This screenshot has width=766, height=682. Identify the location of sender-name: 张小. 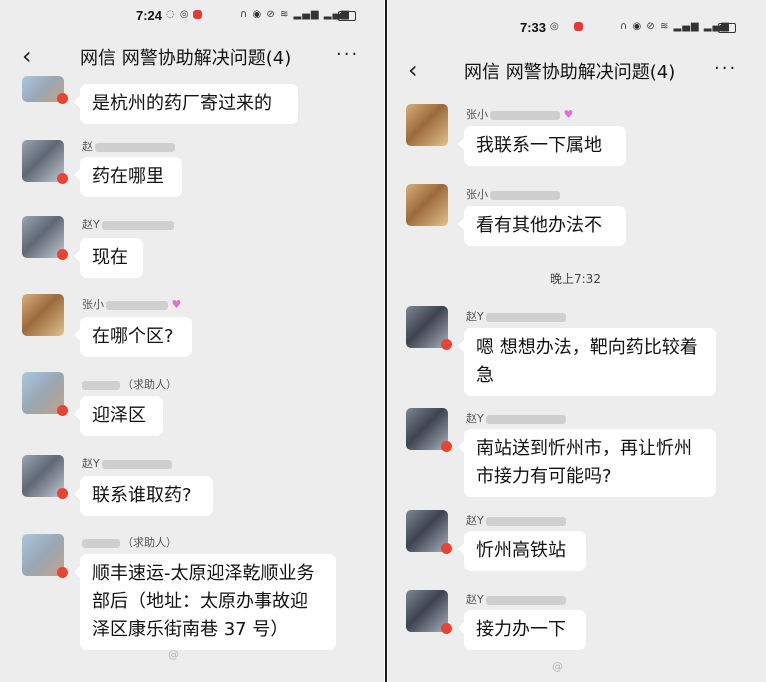
(513, 194).